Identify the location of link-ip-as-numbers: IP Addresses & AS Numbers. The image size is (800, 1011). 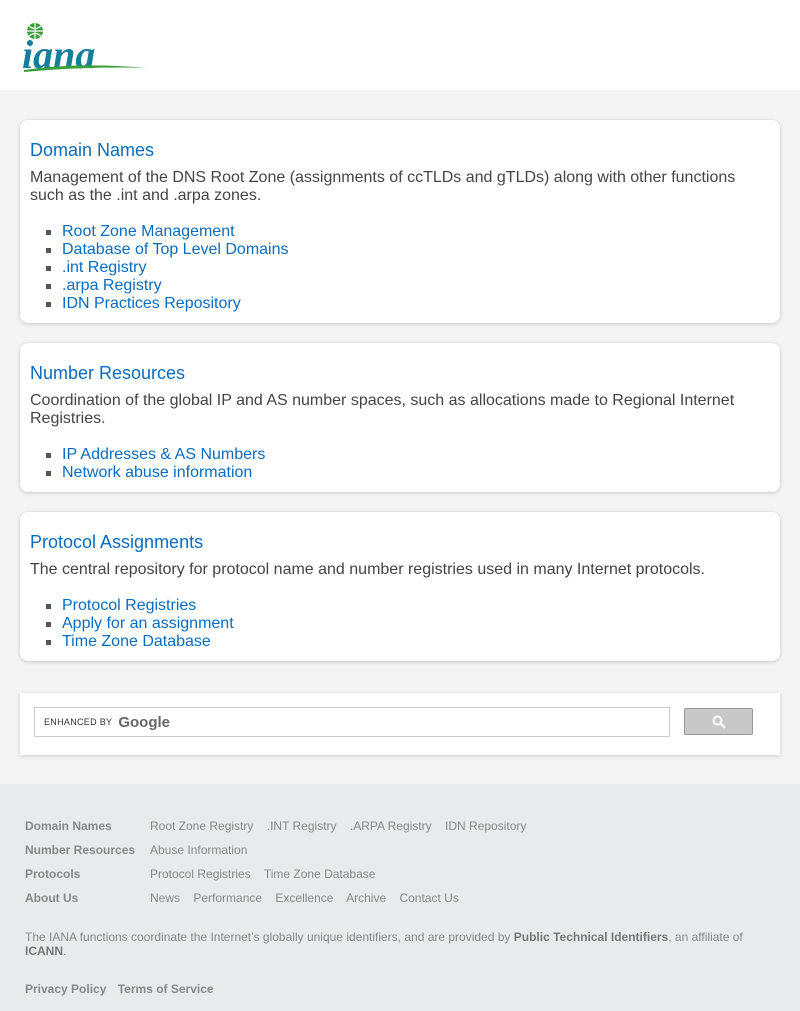
(163, 454).